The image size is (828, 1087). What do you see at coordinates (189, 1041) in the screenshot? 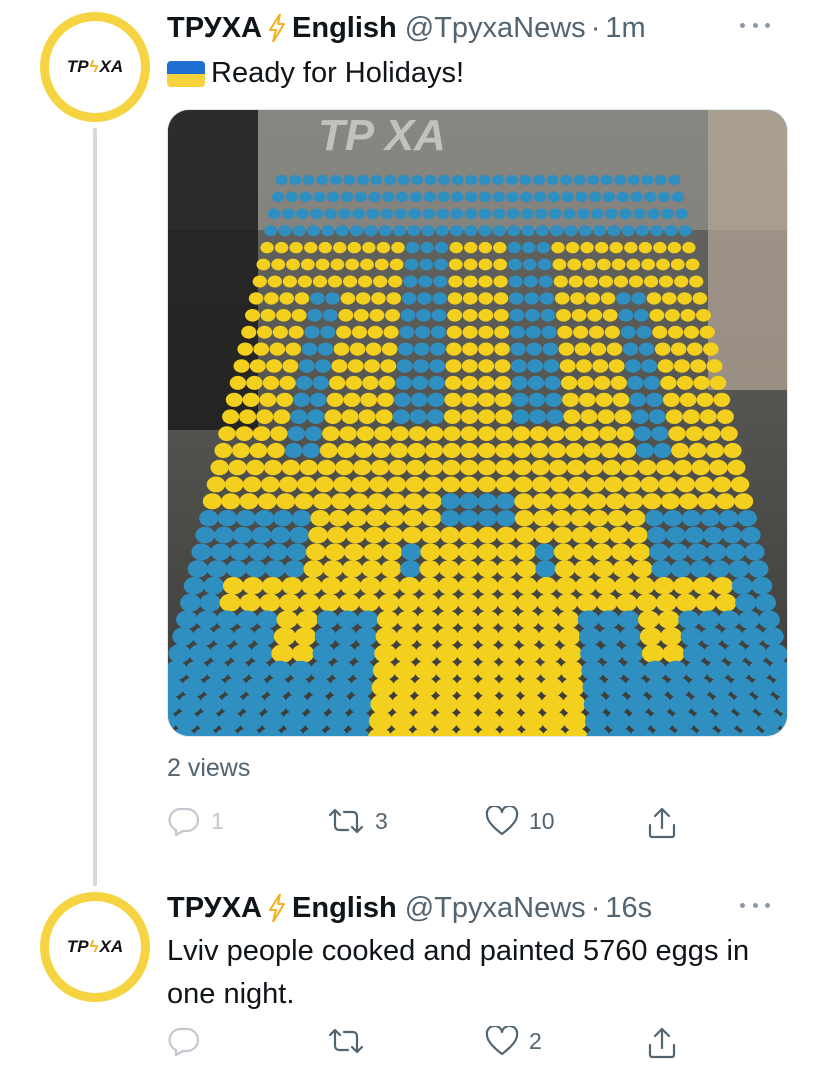
I see `reply-button` at bounding box center [189, 1041].